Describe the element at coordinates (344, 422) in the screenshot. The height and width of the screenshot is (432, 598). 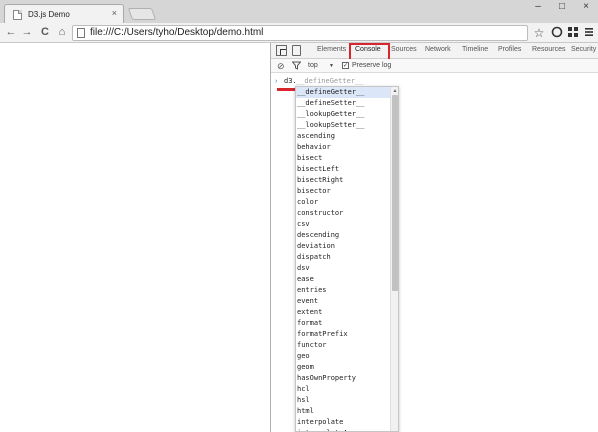
I see `suggestion-item: interpolate` at that location.